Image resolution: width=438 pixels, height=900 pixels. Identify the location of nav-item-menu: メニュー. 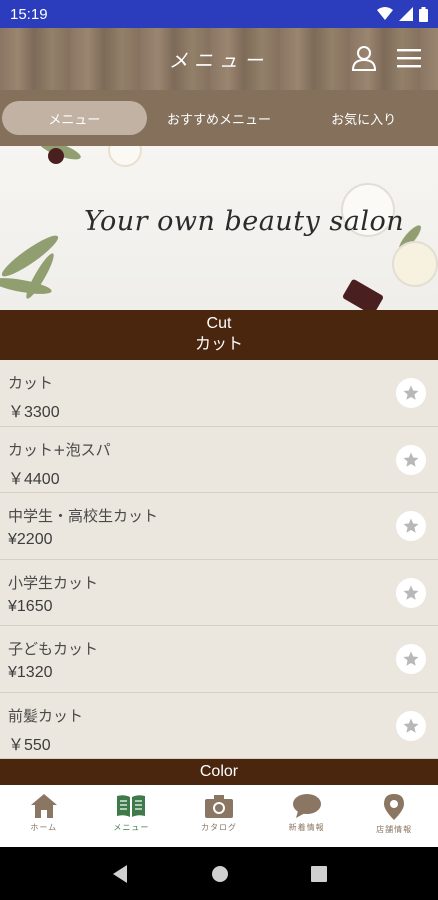
(132, 816).